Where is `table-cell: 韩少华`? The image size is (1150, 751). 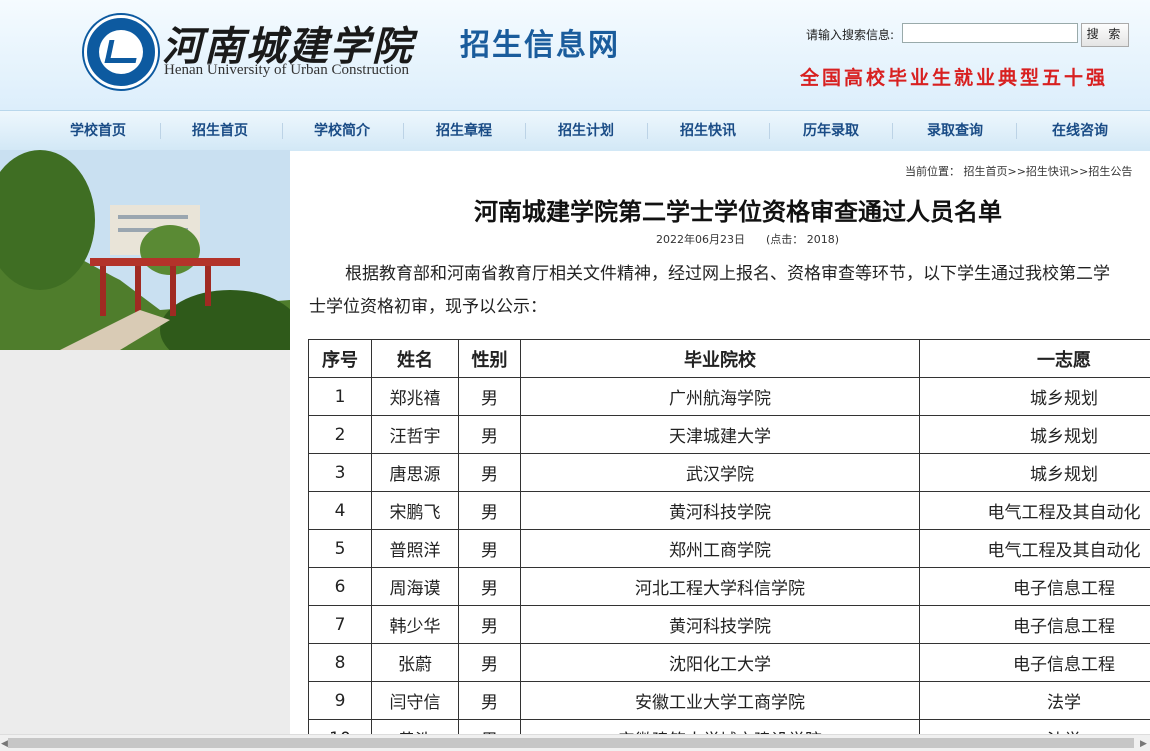 table-cell: 韩少华 is located at coordinates (415, 625).